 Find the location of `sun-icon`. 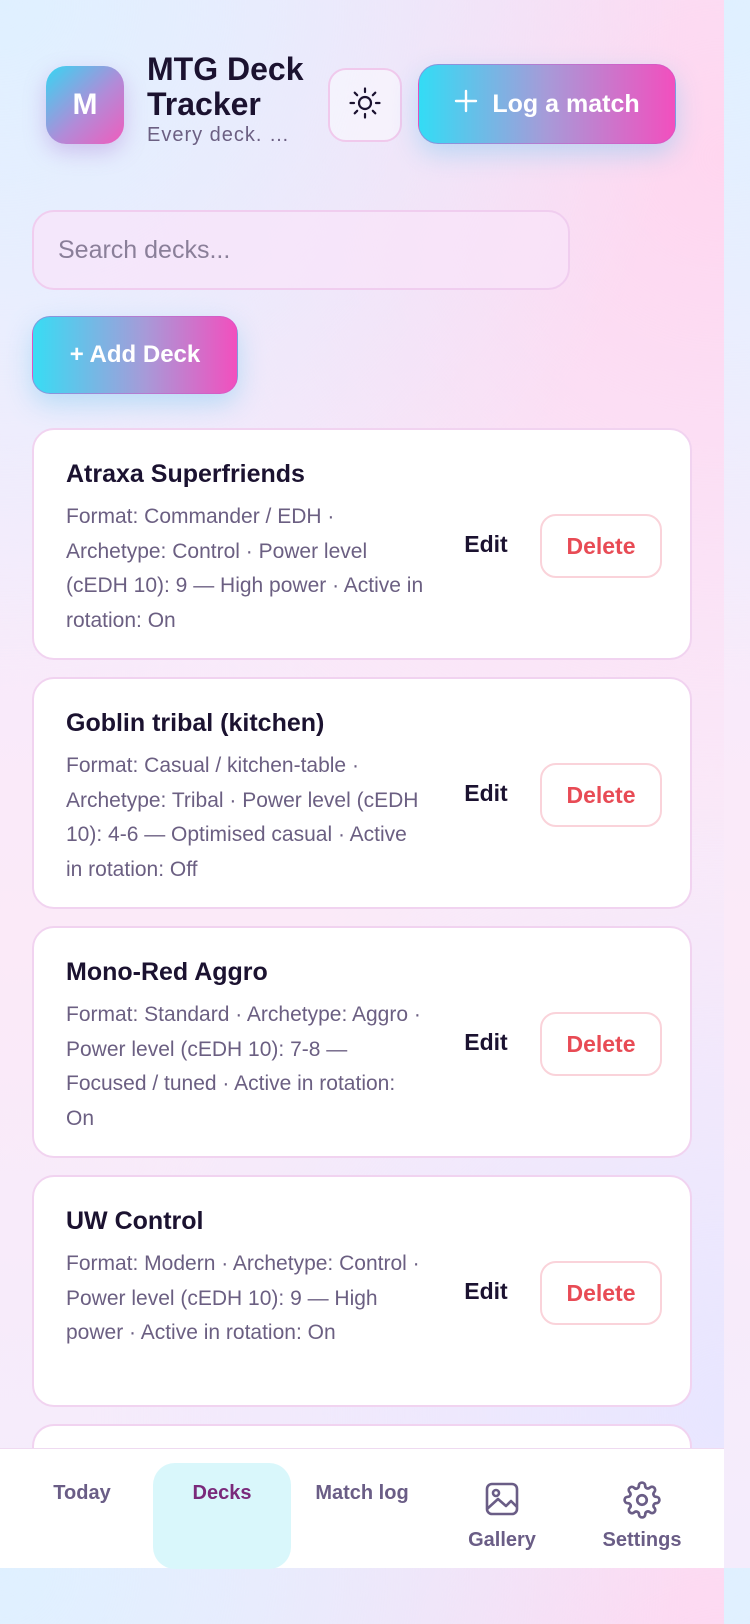

sun-icon is located at coordinates (365, 105).